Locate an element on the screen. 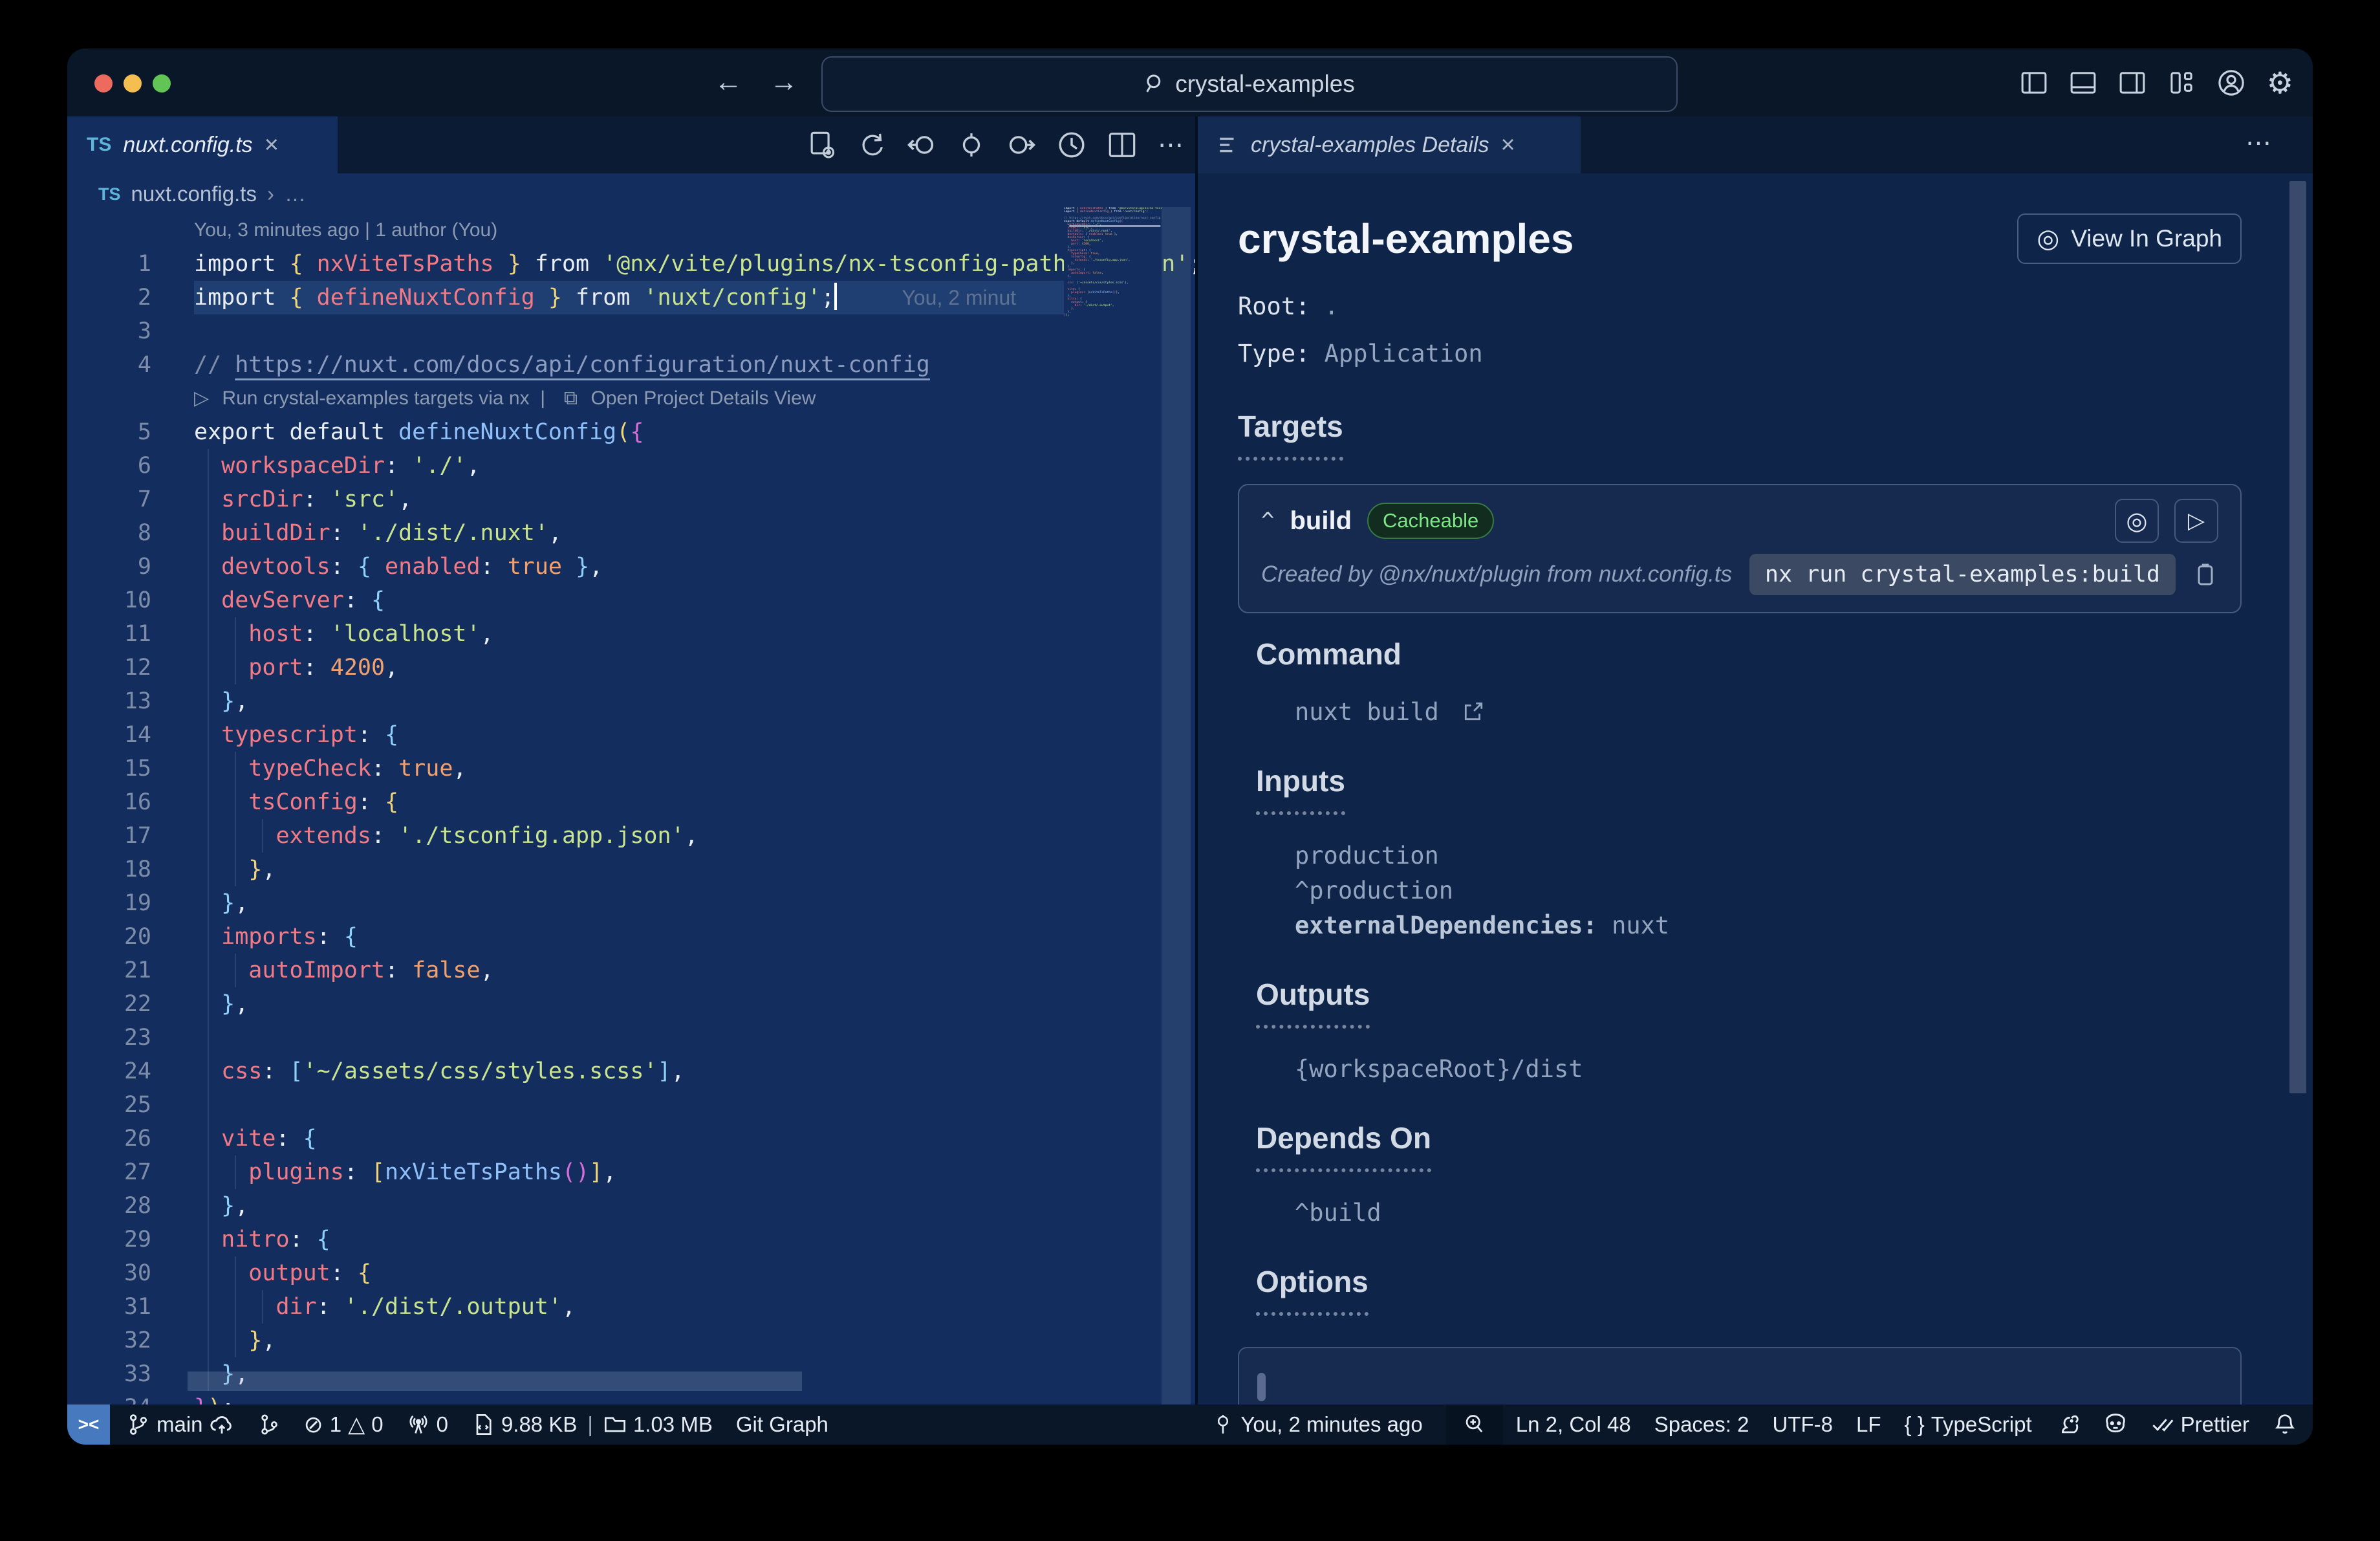 This screenshot has width=2380, height=1541. collapse-chevron-icon: ^ is located at coordinates (1267, 521).